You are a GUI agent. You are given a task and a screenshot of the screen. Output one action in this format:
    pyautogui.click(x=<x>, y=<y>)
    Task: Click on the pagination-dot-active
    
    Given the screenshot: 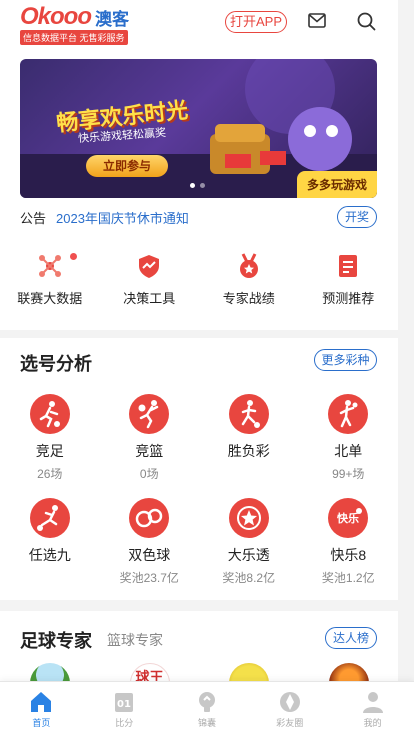 What is the action you would take?
    pyautogui.click(x=192, y=185)
    